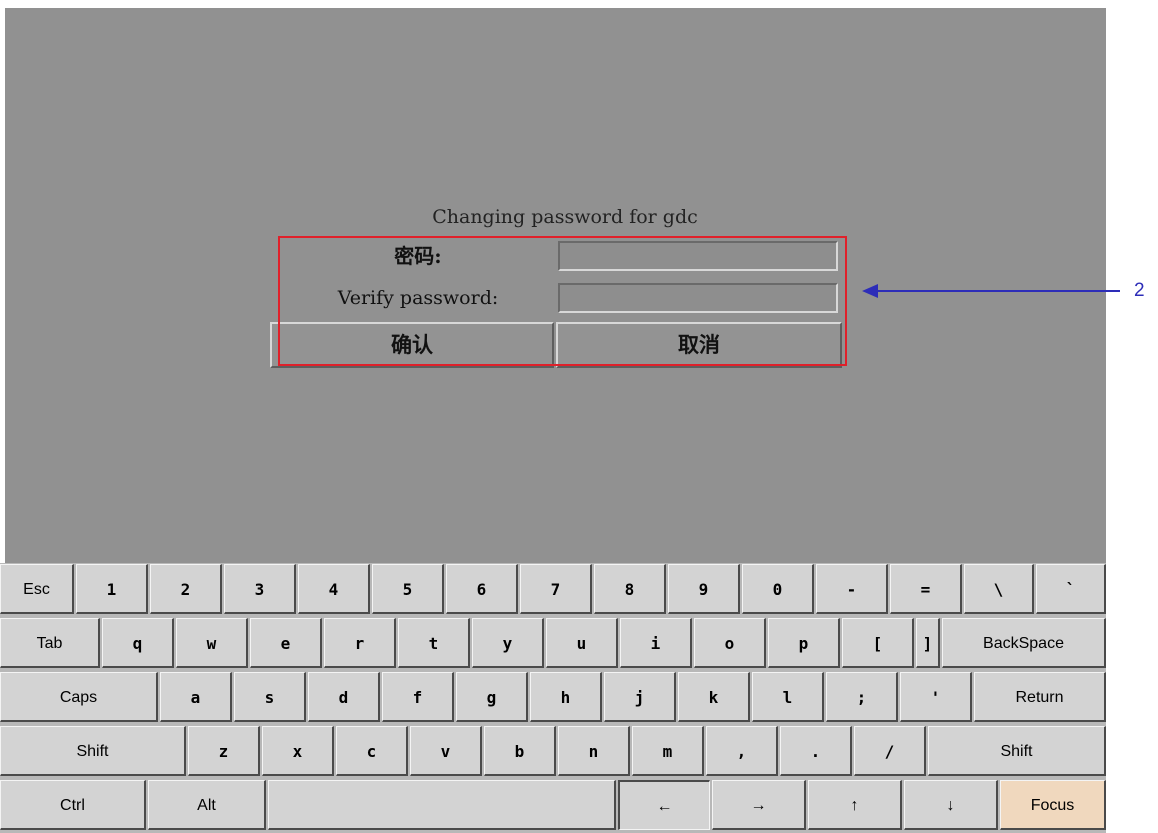 The image size is (1158, 833). Describe the element at coordinates (928, 643) in the screenshot. I see `key-close-bracket: ]` at that location.